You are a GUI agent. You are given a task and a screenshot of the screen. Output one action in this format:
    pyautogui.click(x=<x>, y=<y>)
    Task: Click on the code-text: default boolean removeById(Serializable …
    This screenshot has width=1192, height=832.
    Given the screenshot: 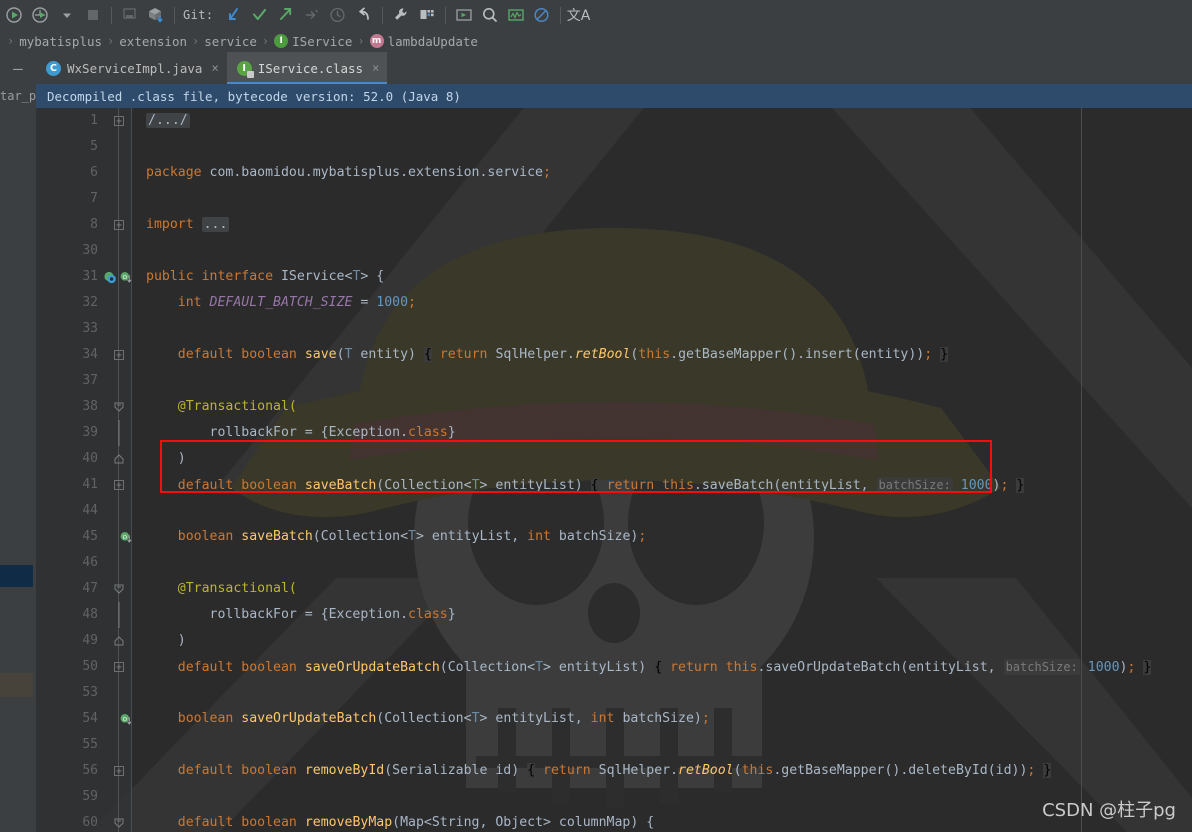 What is the action you would take?
    pyautogui.click(x=599, y=771)
    